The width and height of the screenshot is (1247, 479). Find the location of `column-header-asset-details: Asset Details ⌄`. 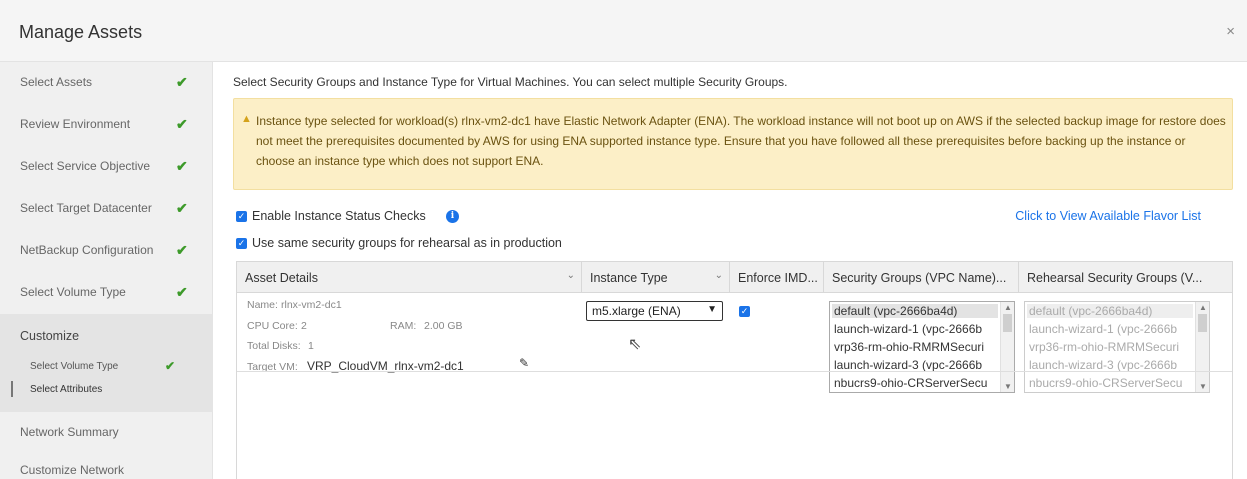

column-header-asset-details: Asset Details ⌄ is located at coordinates (409, 277).